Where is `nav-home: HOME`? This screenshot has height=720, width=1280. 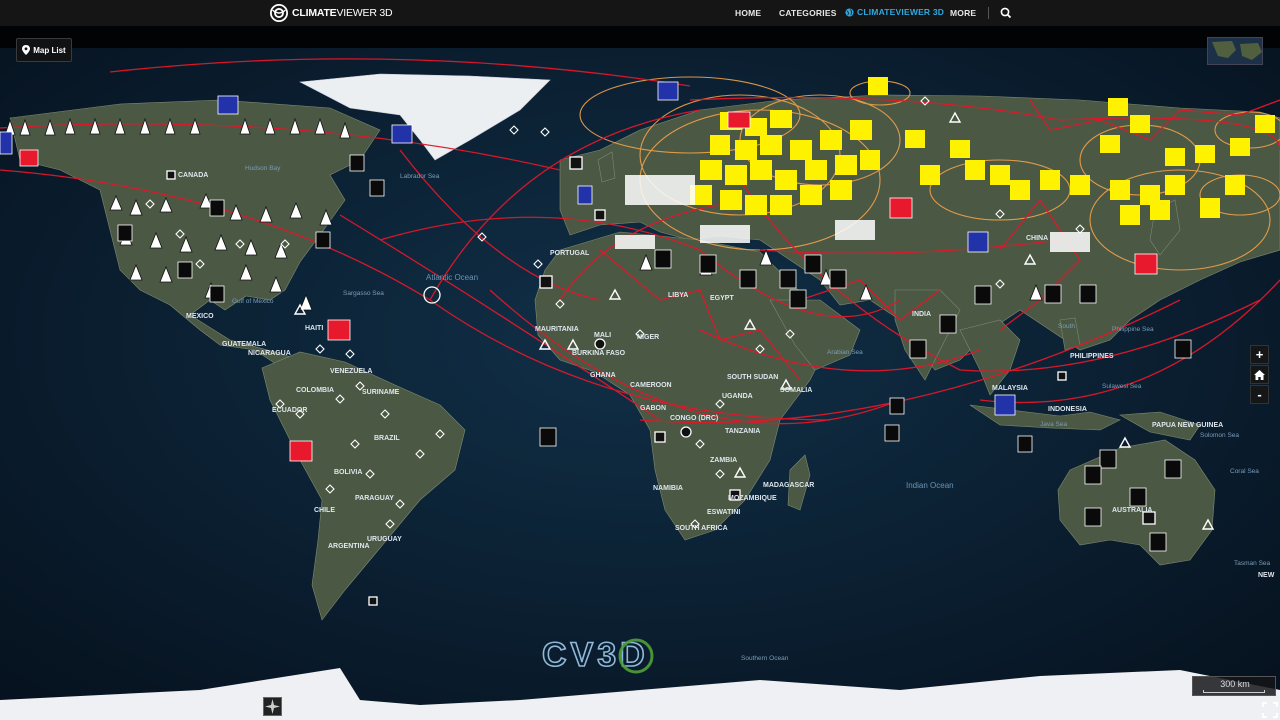
nav-home: HOME is located at coordinates (748, 13).